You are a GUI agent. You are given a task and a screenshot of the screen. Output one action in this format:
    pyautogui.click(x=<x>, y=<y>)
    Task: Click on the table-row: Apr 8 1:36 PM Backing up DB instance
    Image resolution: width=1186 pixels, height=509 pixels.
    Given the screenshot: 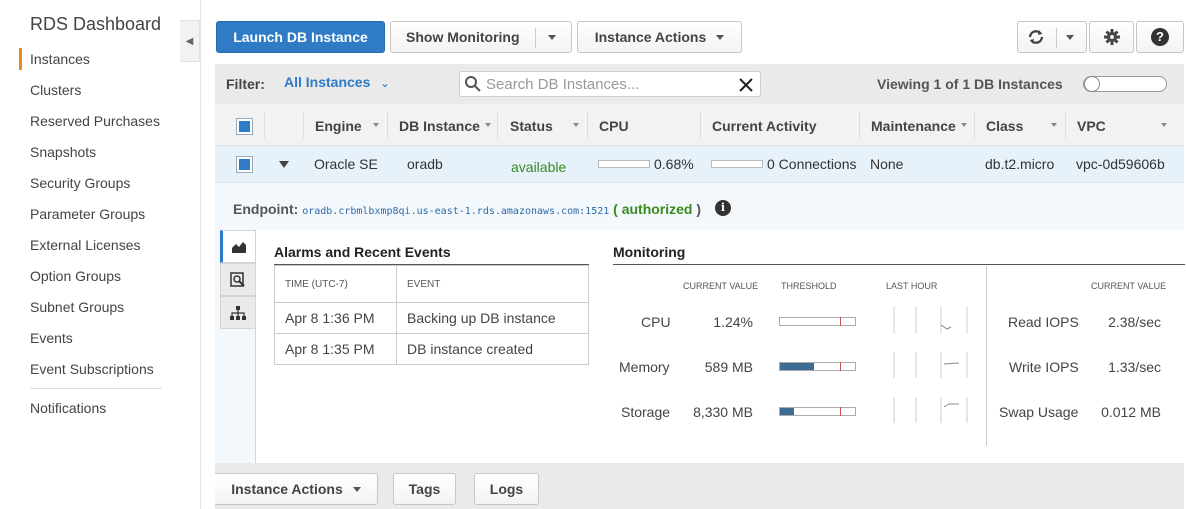 What is the action you would take?
    pyautogui.click(x=431, y=318)
    